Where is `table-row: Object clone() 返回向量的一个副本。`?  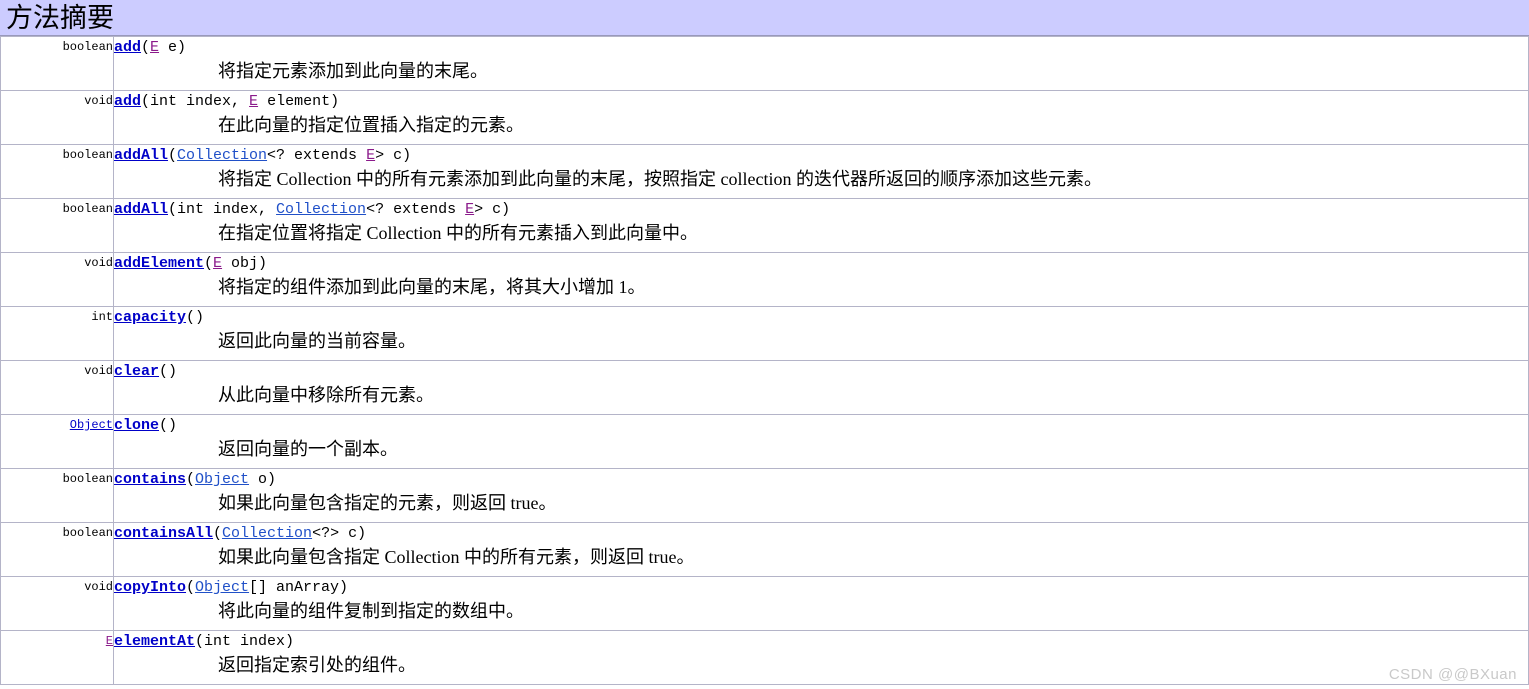
table-row: Object clone() 返回向量的一个副本。 is located at coordinates (764, 441).